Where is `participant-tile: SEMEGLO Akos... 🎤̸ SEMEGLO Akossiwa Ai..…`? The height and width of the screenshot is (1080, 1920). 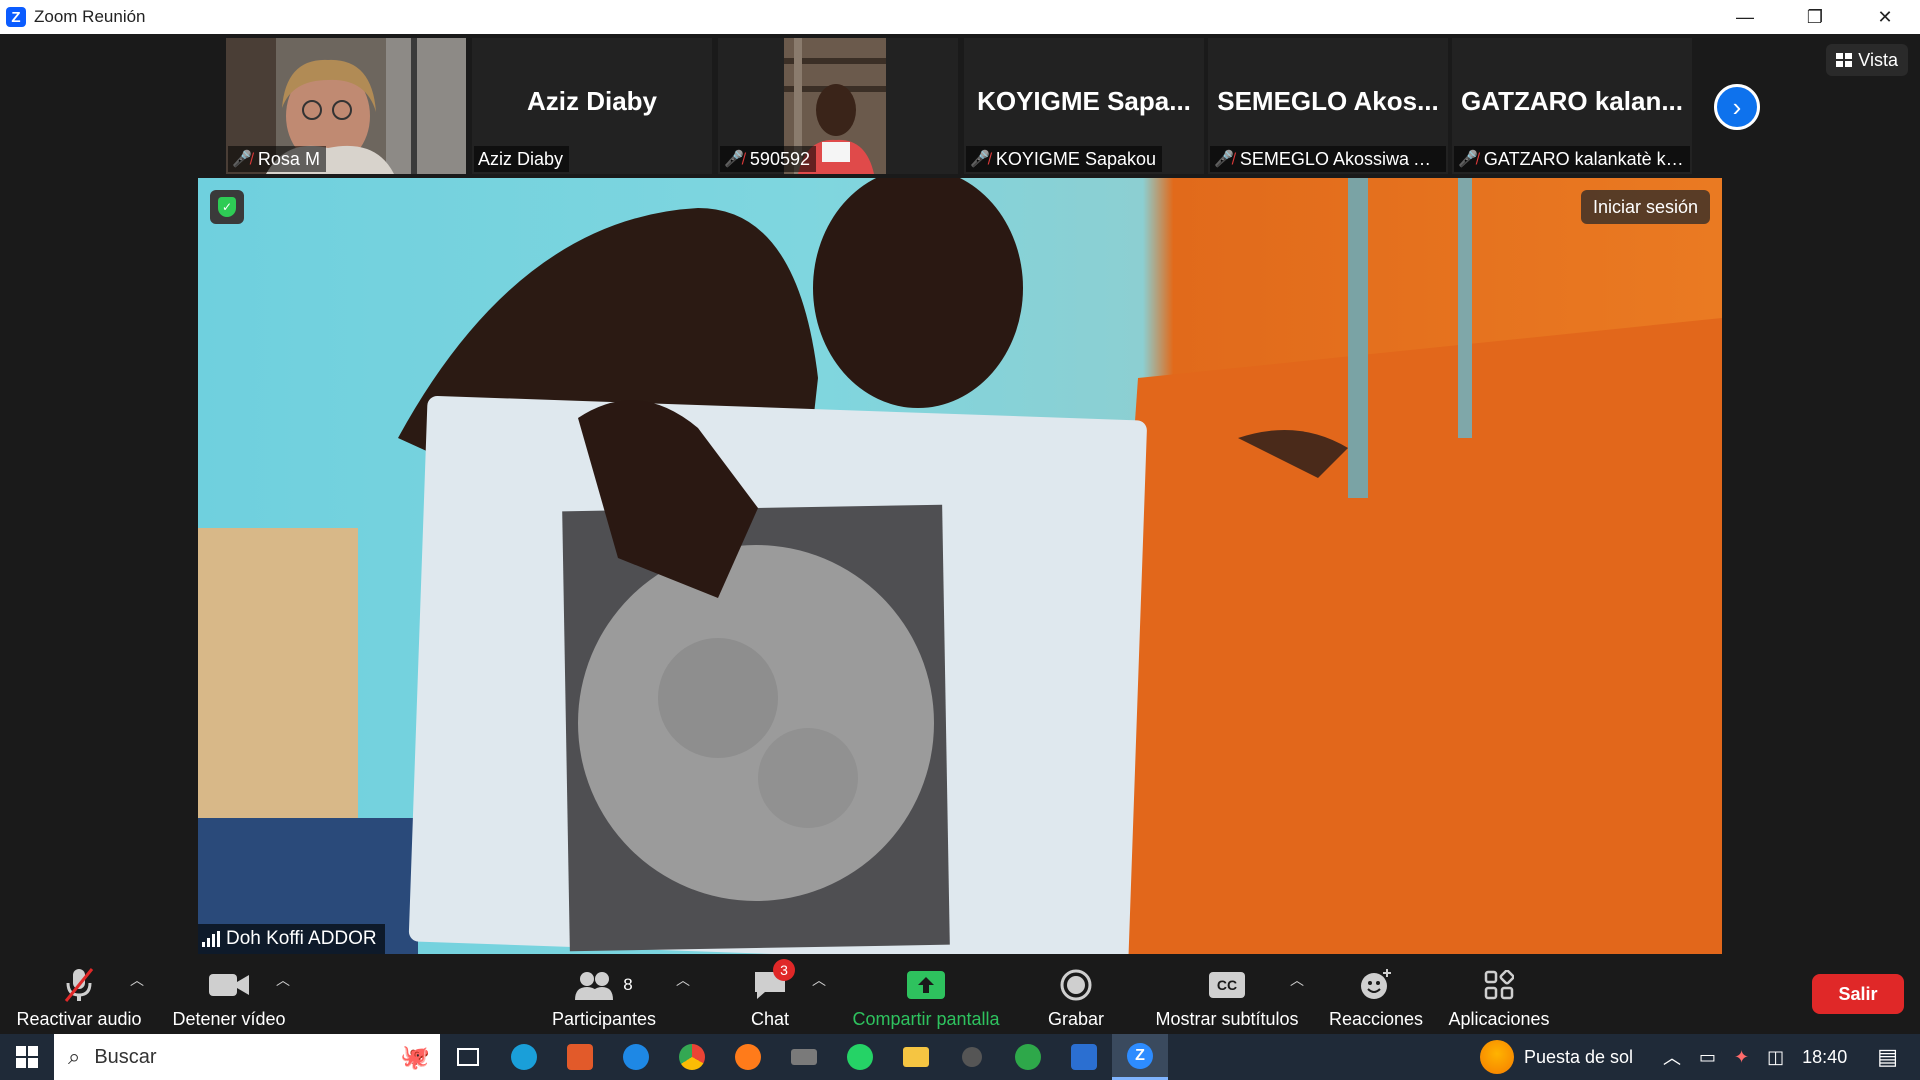 participant-tile: SEMEGLO Akos... 🎤̸ SEMEGLO Akossiwa Ai..… is located at coordinates (1328, 106).